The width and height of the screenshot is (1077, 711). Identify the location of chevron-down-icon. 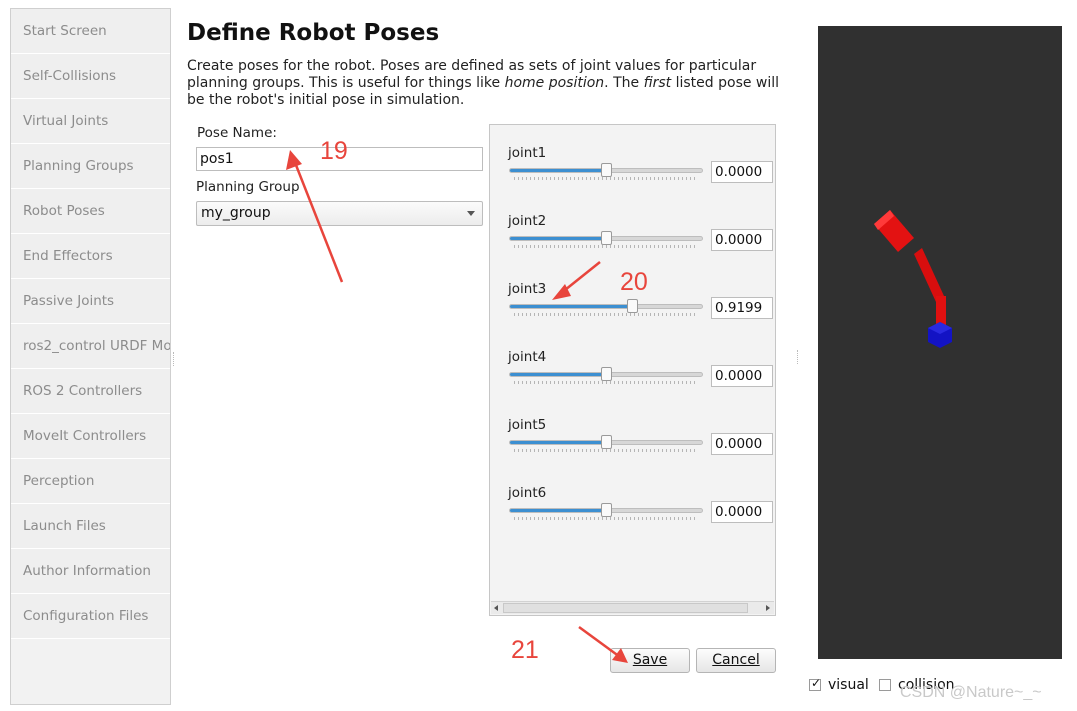
(471, 213).